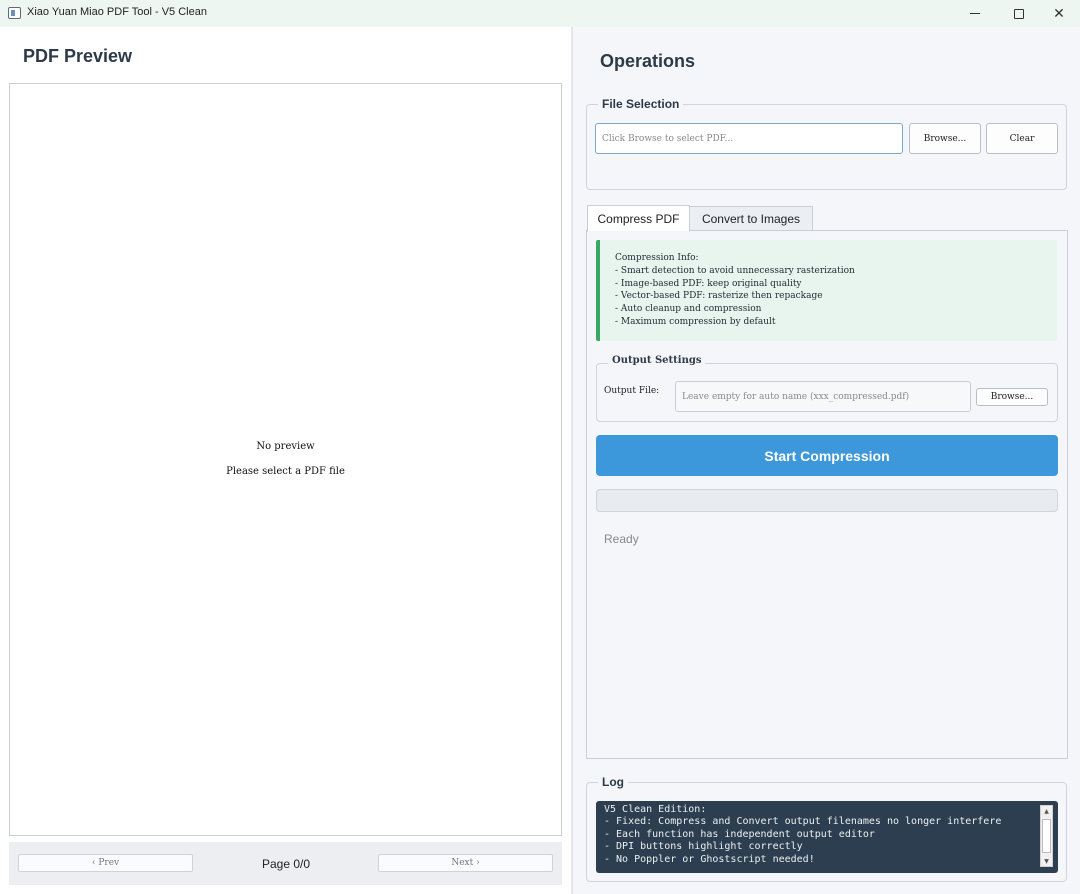  I want to click on close-button: ✕, so click(1059, 13).